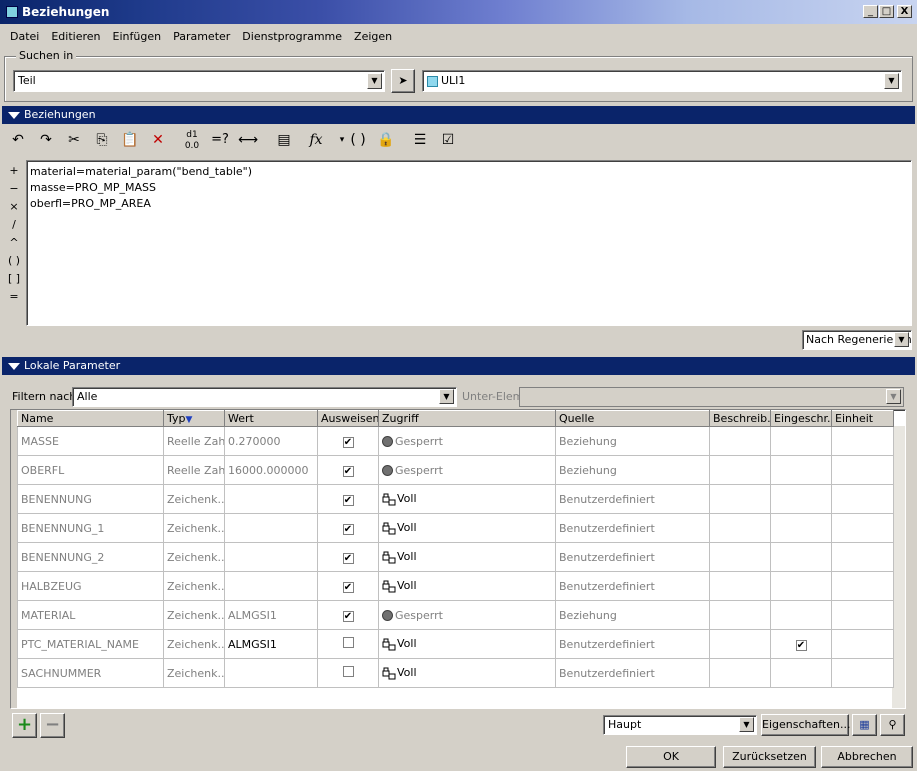 Image resolution: width=917 pixels, height=771 pixels. What do you see at coordinates (14, 189) in the screenshot?
I see `operator-minus: −` at bounding box center [14, 189].